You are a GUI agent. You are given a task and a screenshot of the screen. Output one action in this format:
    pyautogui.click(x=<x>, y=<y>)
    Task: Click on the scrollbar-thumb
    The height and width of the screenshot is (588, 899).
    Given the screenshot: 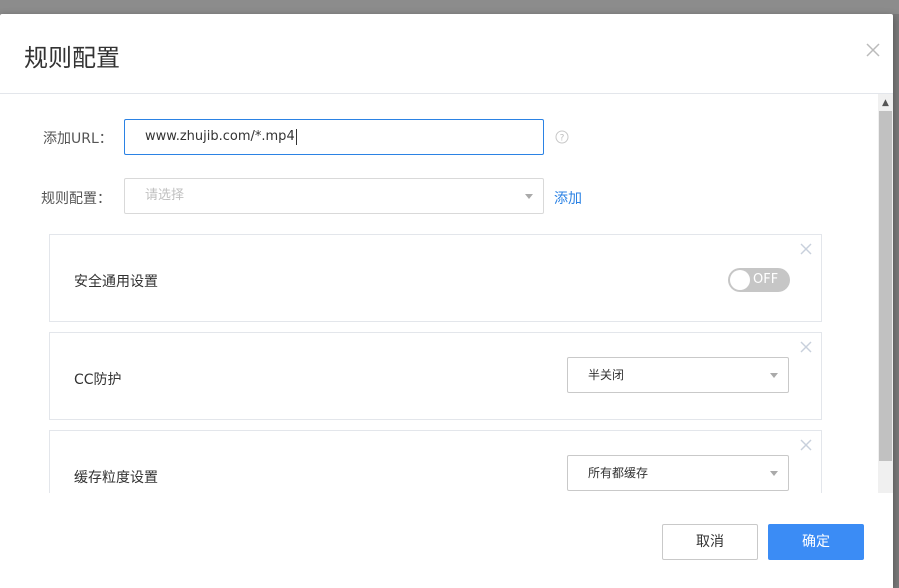 What is the action you would take?
    pyautogui.click(x=885, y=286)
    